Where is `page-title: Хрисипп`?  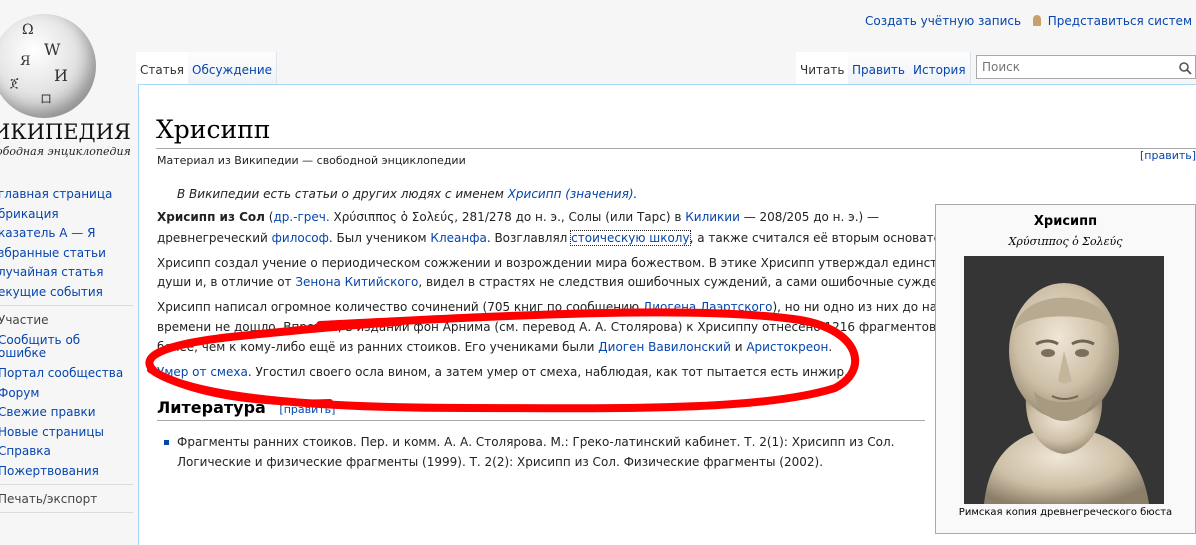
page-title: Хрисипп is located at coordinates (213, 129).